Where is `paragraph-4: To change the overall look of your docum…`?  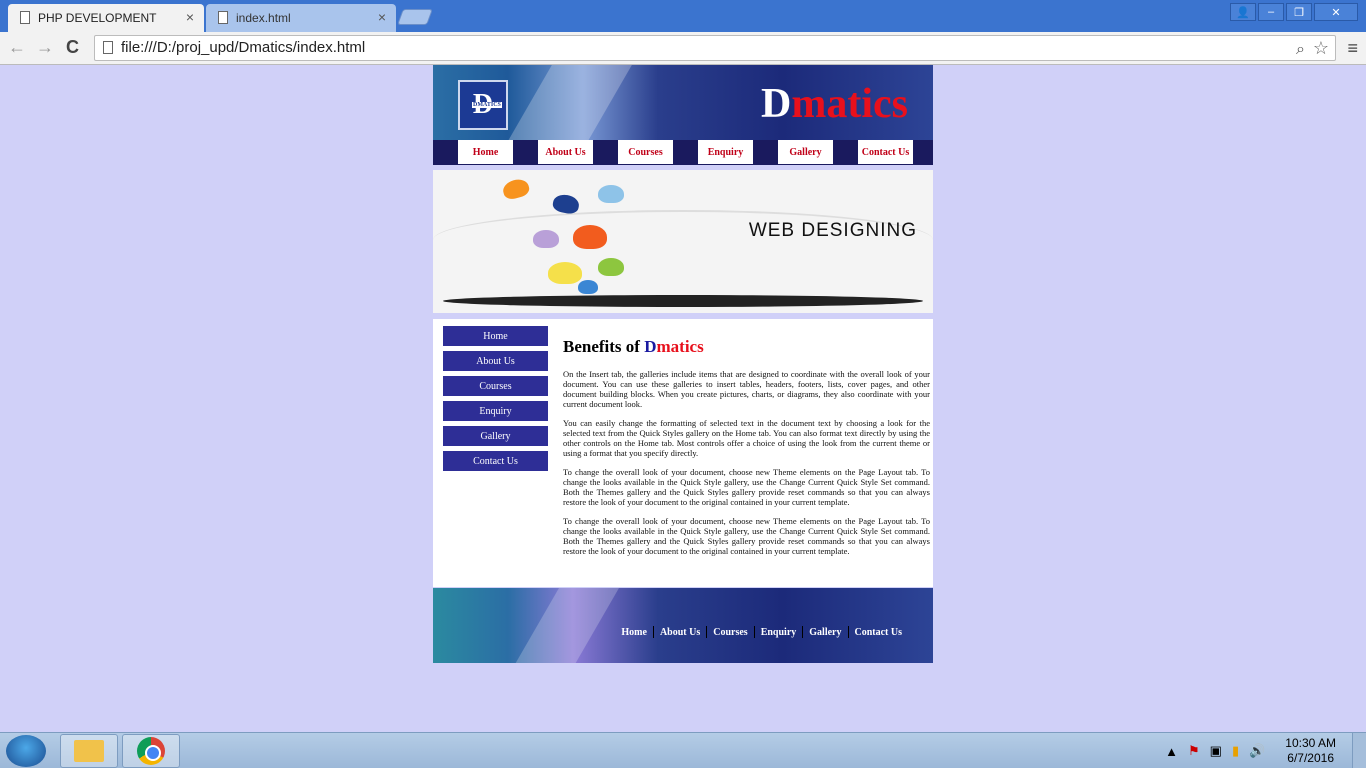 paragraph-4: To change the overall look of your docum… is located at coordinates (746, 536).